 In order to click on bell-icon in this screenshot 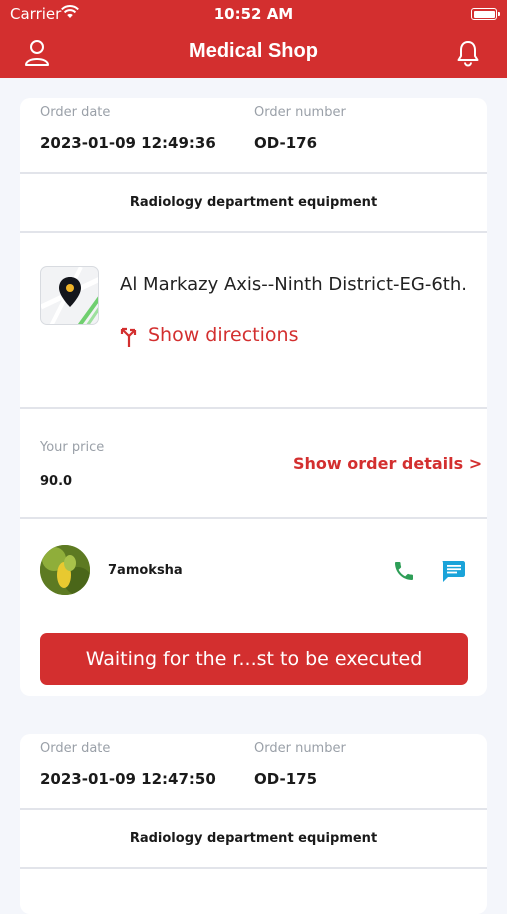, I will do `click(468, 53)`.